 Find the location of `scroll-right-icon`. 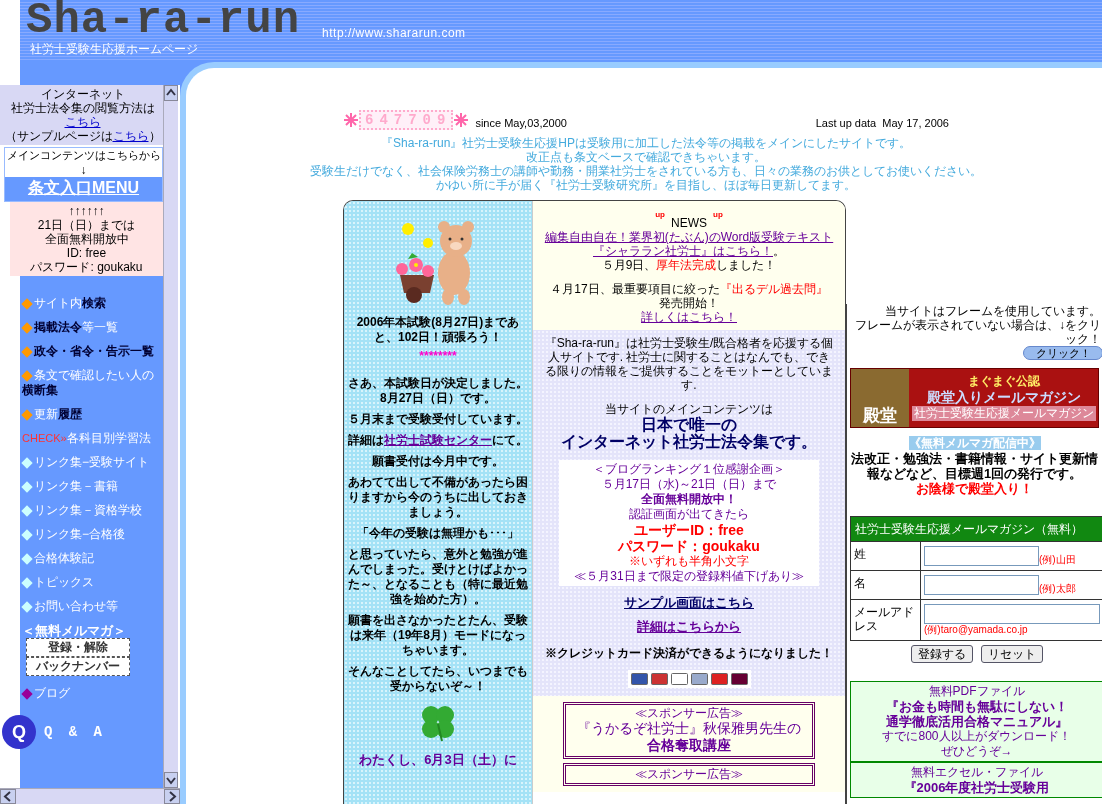

scroll-right-icon is located at coordinates (172, 796).